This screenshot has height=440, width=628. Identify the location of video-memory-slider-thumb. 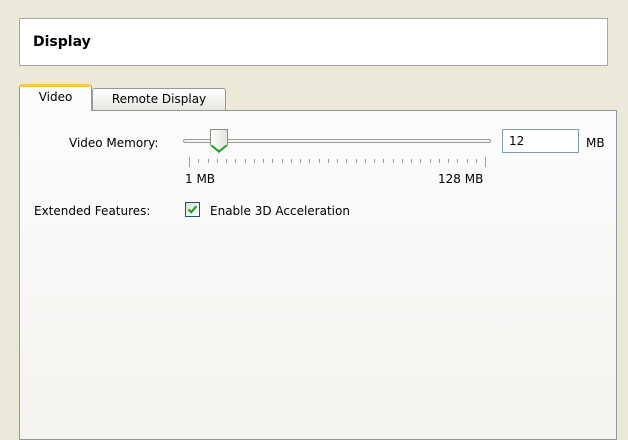
(219, 141).